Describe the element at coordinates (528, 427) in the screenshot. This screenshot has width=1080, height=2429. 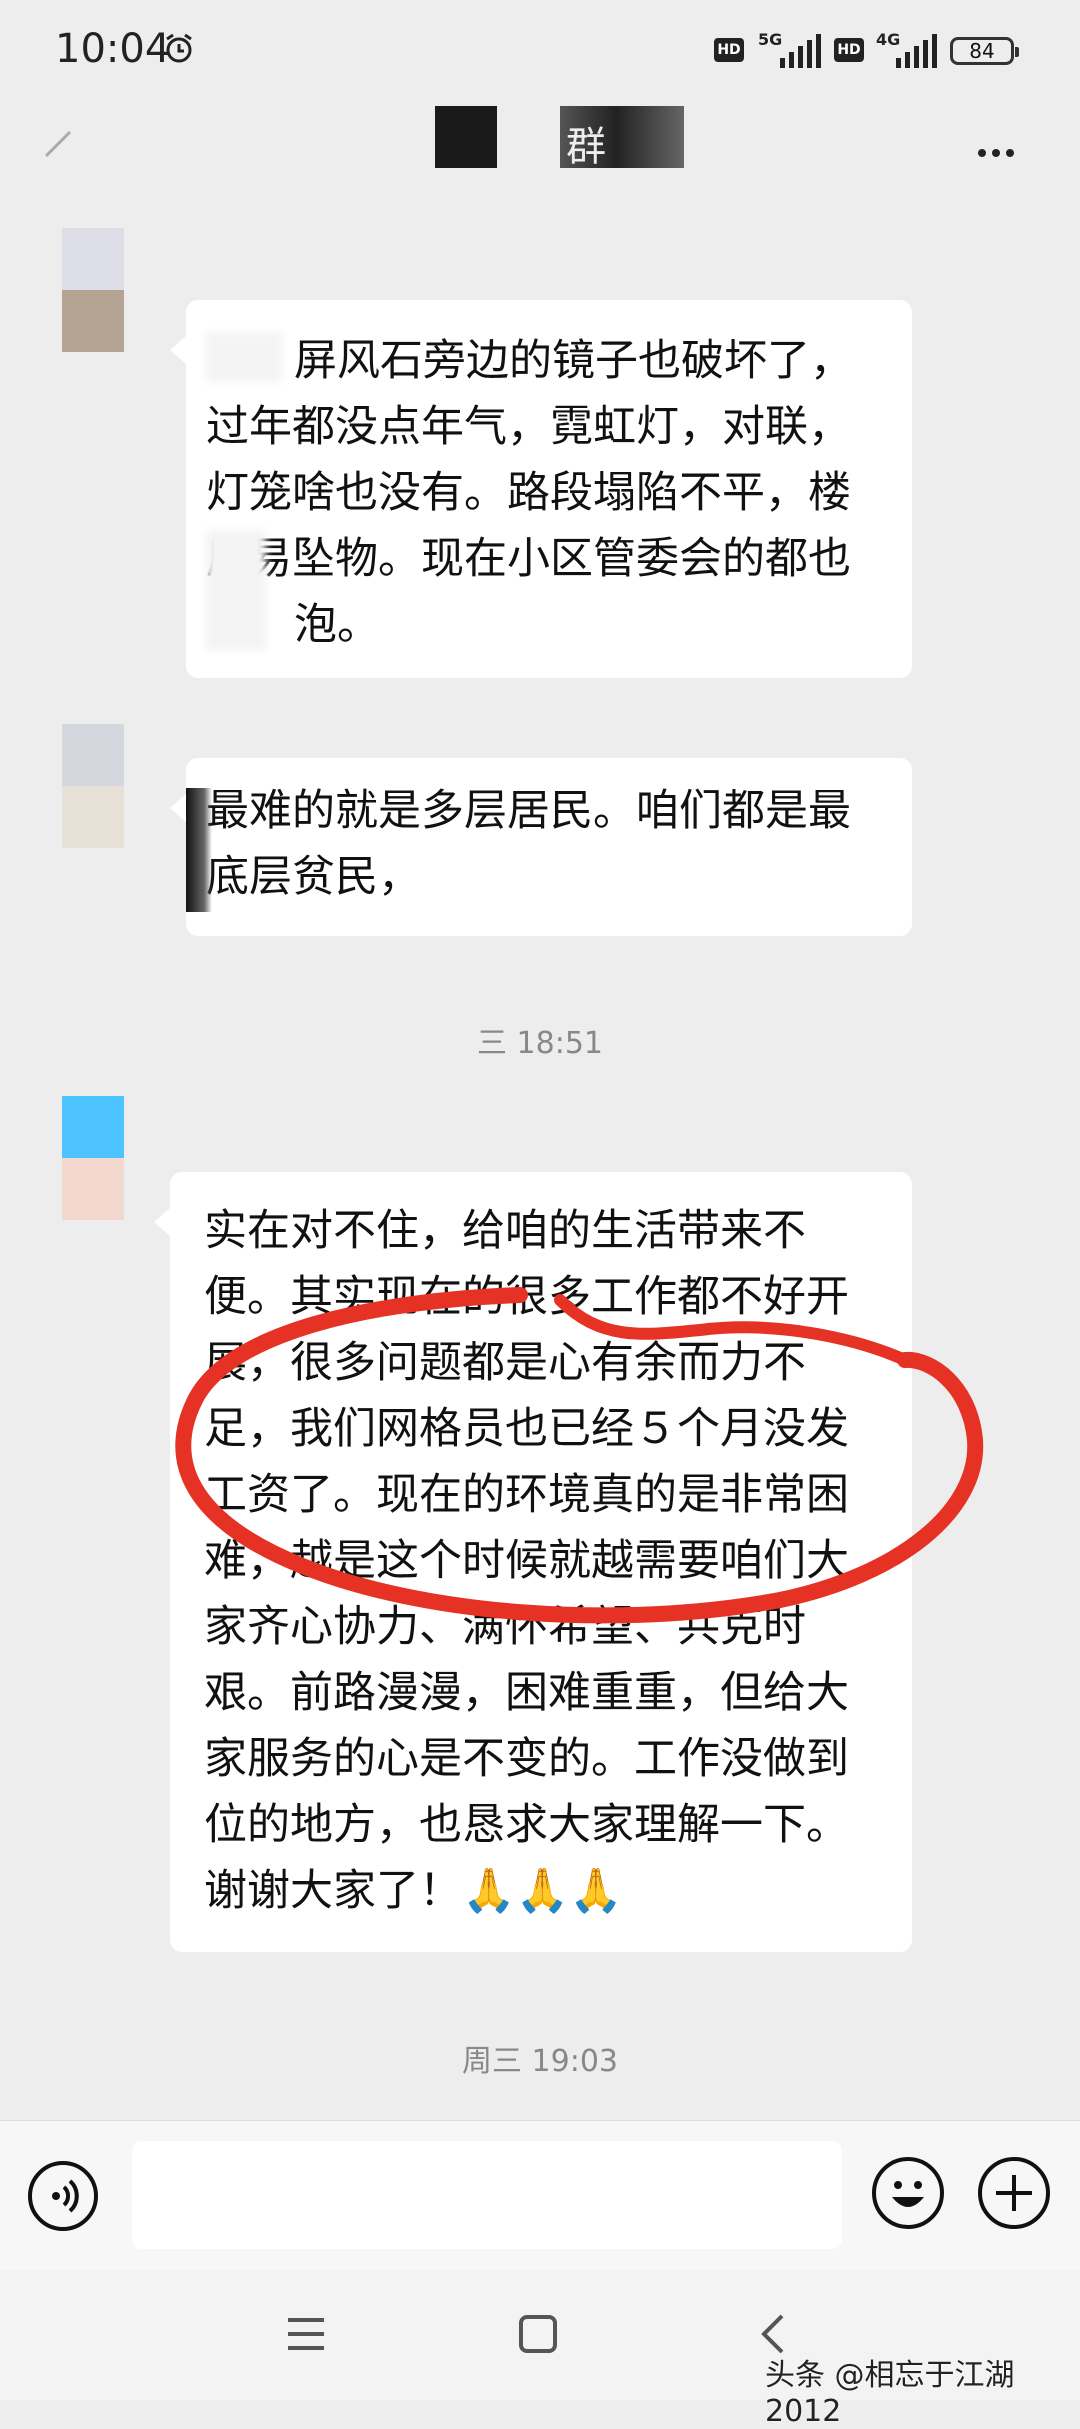
I see `message-line: 过年都没点年气，霓虹灯，对联，` at that location.